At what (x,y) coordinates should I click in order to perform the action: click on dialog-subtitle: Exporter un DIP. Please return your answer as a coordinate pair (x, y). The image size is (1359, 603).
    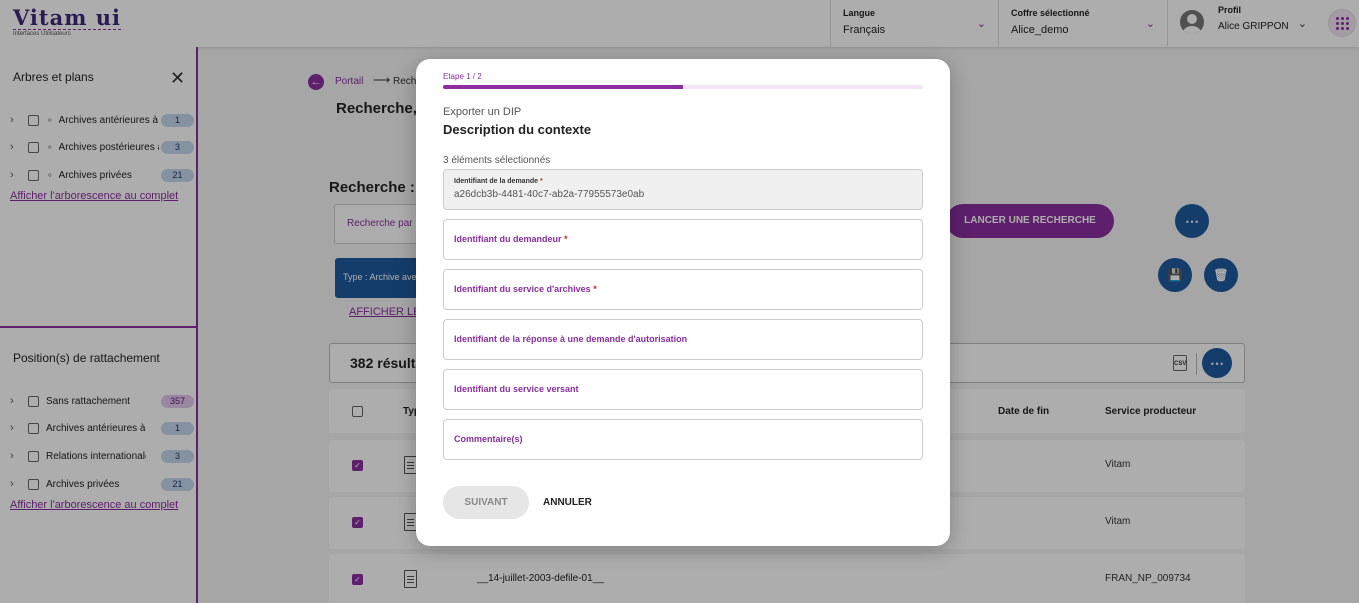
    Looking at the image, I should click on (482, 112).